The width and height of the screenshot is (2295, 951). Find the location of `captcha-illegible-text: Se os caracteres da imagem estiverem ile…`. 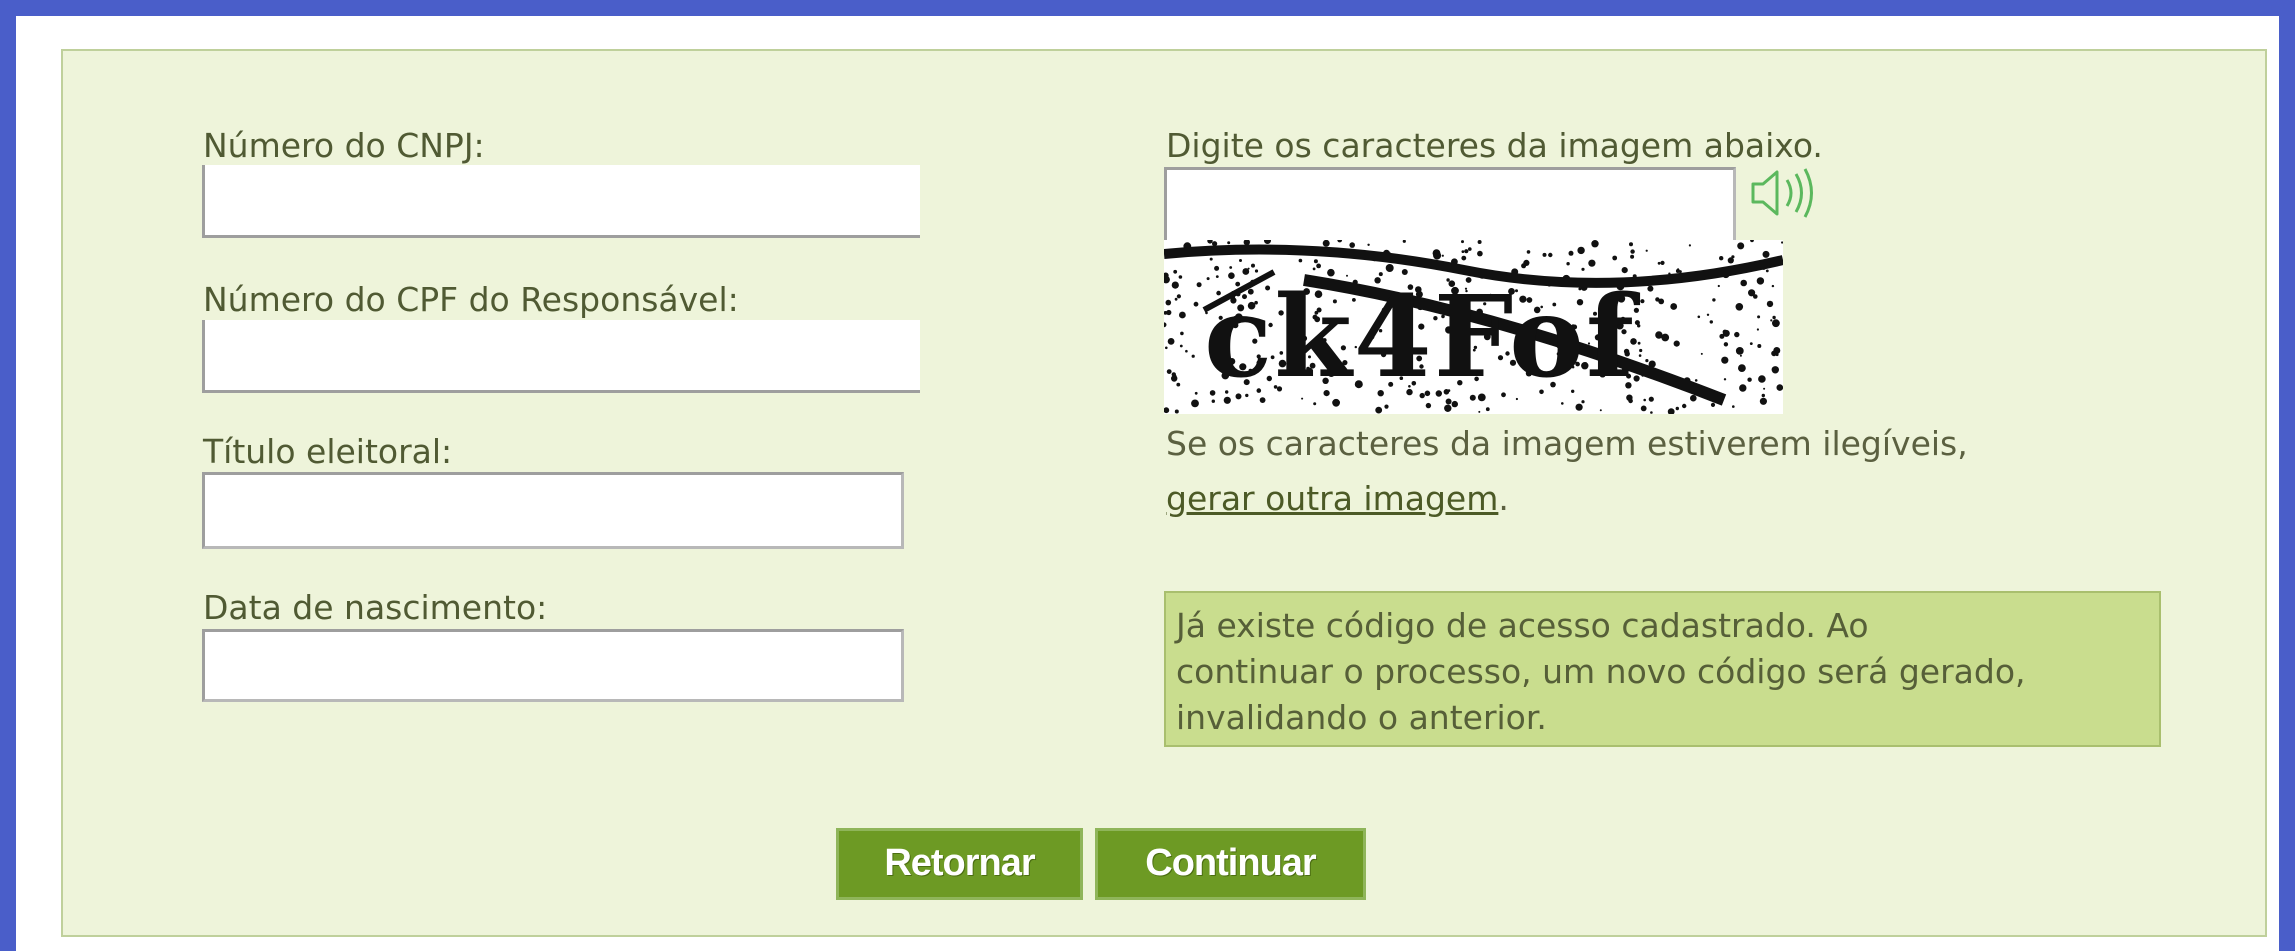

captcha-illegible-text: Se os caracteres da imagem estiverem ile… is located at coordinates (1567, 443).